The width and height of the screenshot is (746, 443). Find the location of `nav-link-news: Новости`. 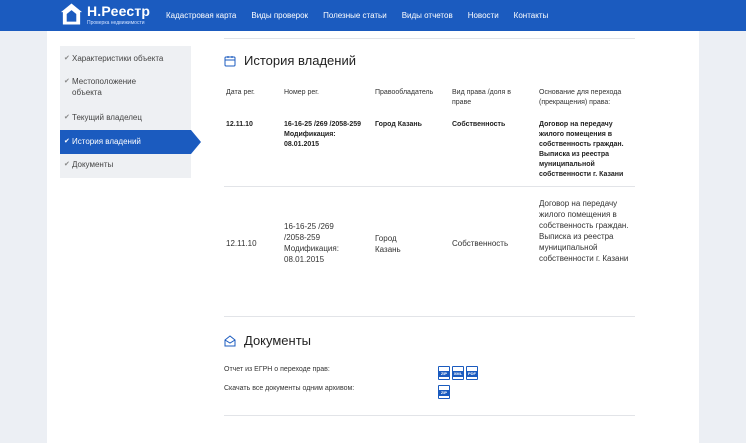

nav-link-news: Новости is located at coordinates (483, 15).